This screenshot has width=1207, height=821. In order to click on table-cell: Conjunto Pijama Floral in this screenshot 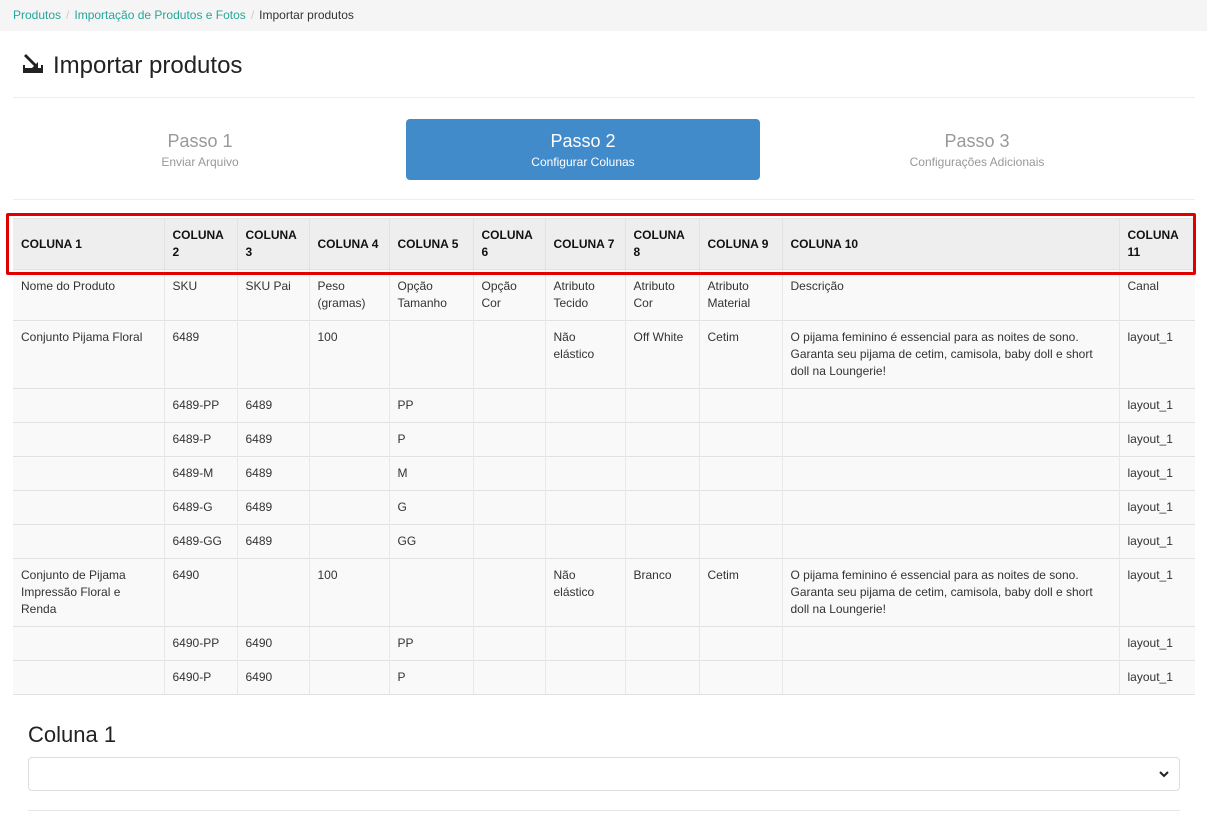, I will do `click(88, 354)`.